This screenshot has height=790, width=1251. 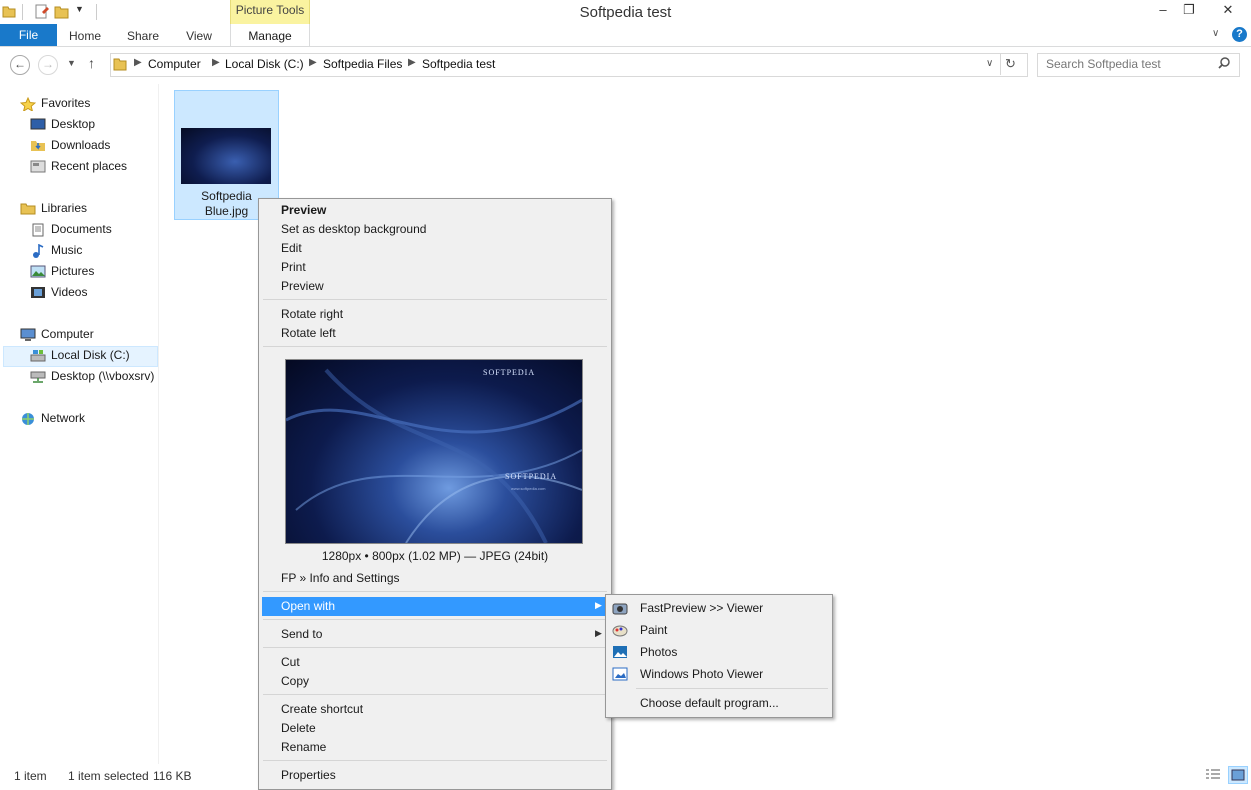 I want to click on menu-item-print: Print, so click(x=293, y=267).